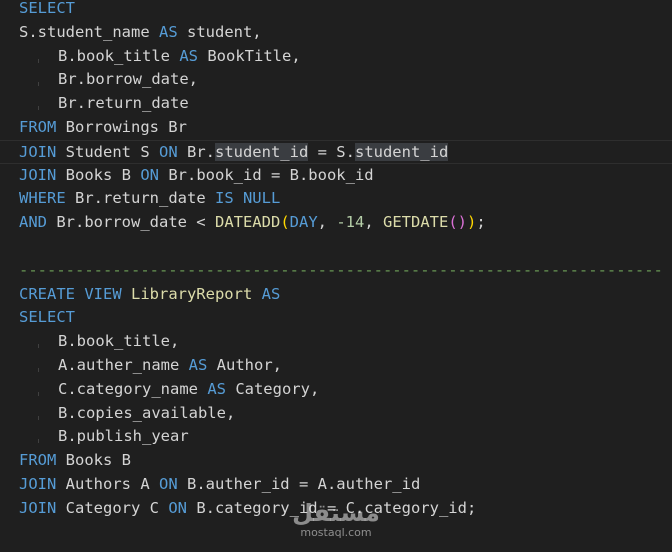 The width and height of the screenshot is (672, 552). What do you see at coordinates (336, 128) in the screenshot?
I see `code-line: FROM Borrowings Br` at bounding box center [336, 128].